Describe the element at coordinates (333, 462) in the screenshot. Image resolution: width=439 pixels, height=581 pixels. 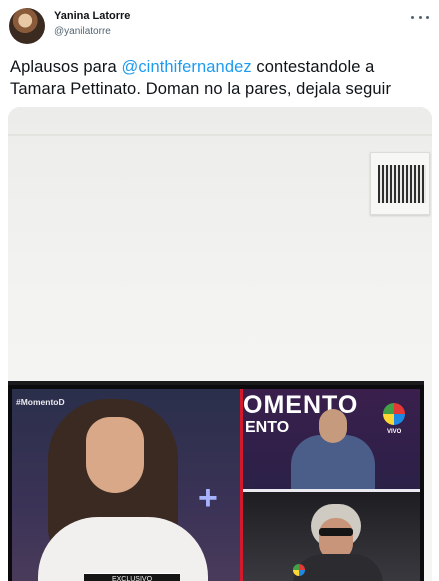
I see `anchor-body` at that location.